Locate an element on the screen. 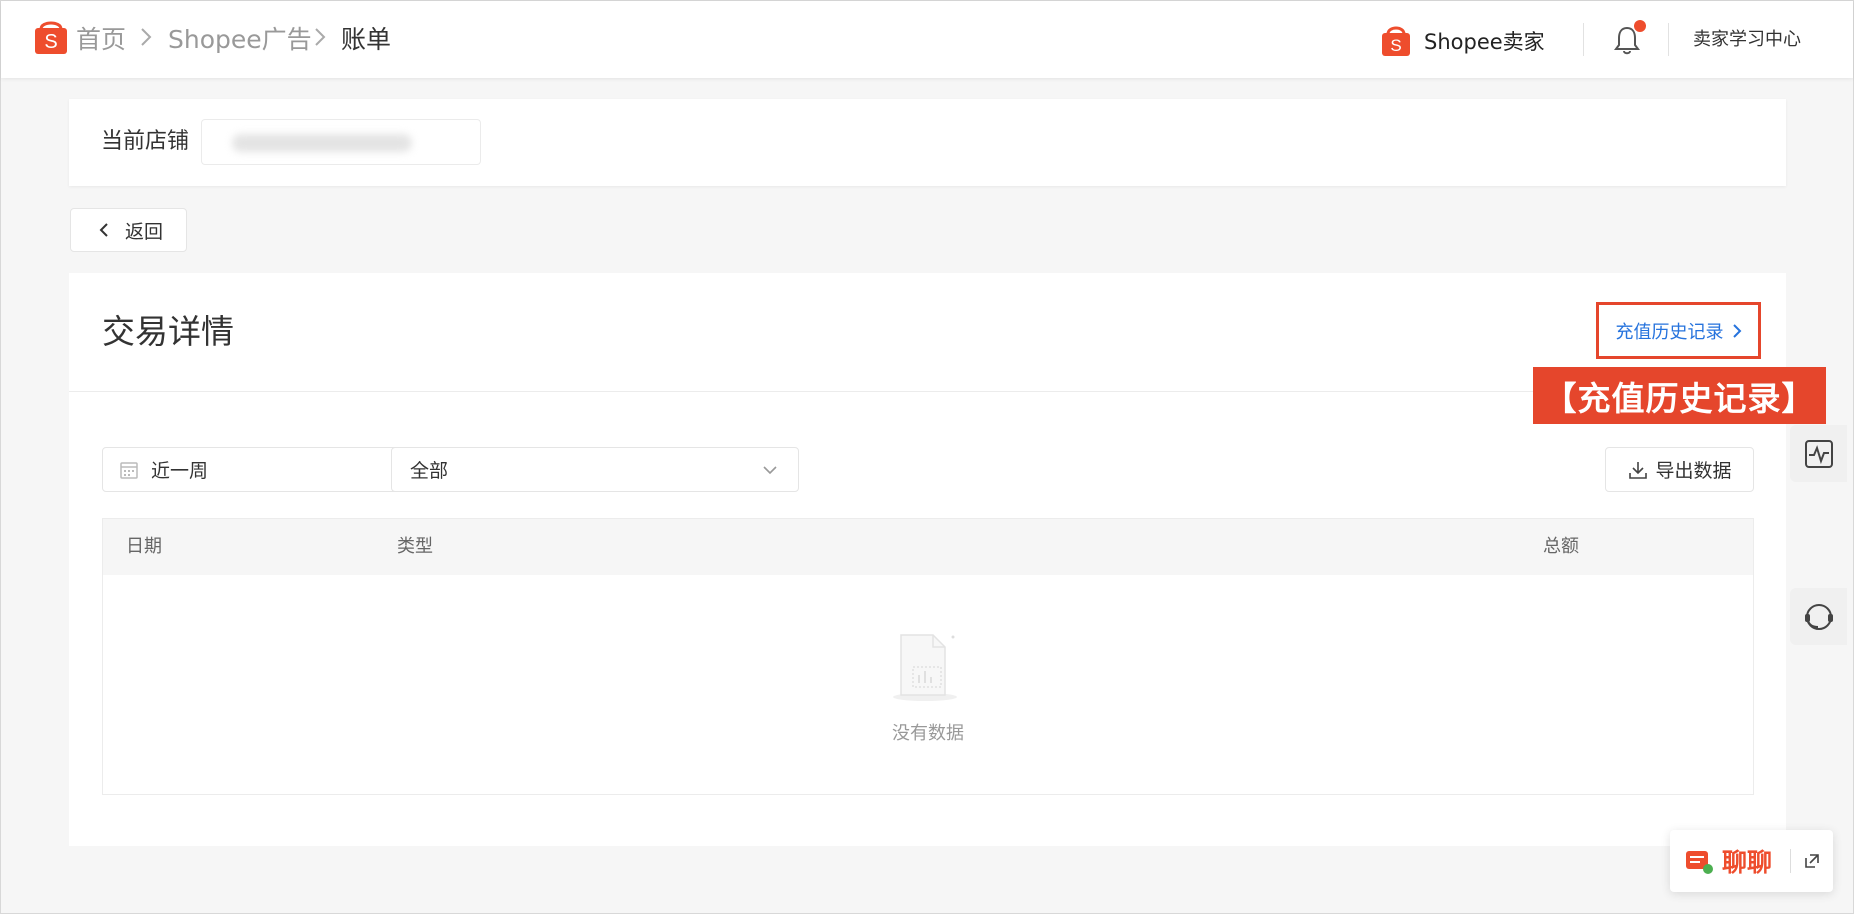 The height and width of the screenshot is (914, 1854). shopee-logo-icon: S is located at coordinates (51, 36).